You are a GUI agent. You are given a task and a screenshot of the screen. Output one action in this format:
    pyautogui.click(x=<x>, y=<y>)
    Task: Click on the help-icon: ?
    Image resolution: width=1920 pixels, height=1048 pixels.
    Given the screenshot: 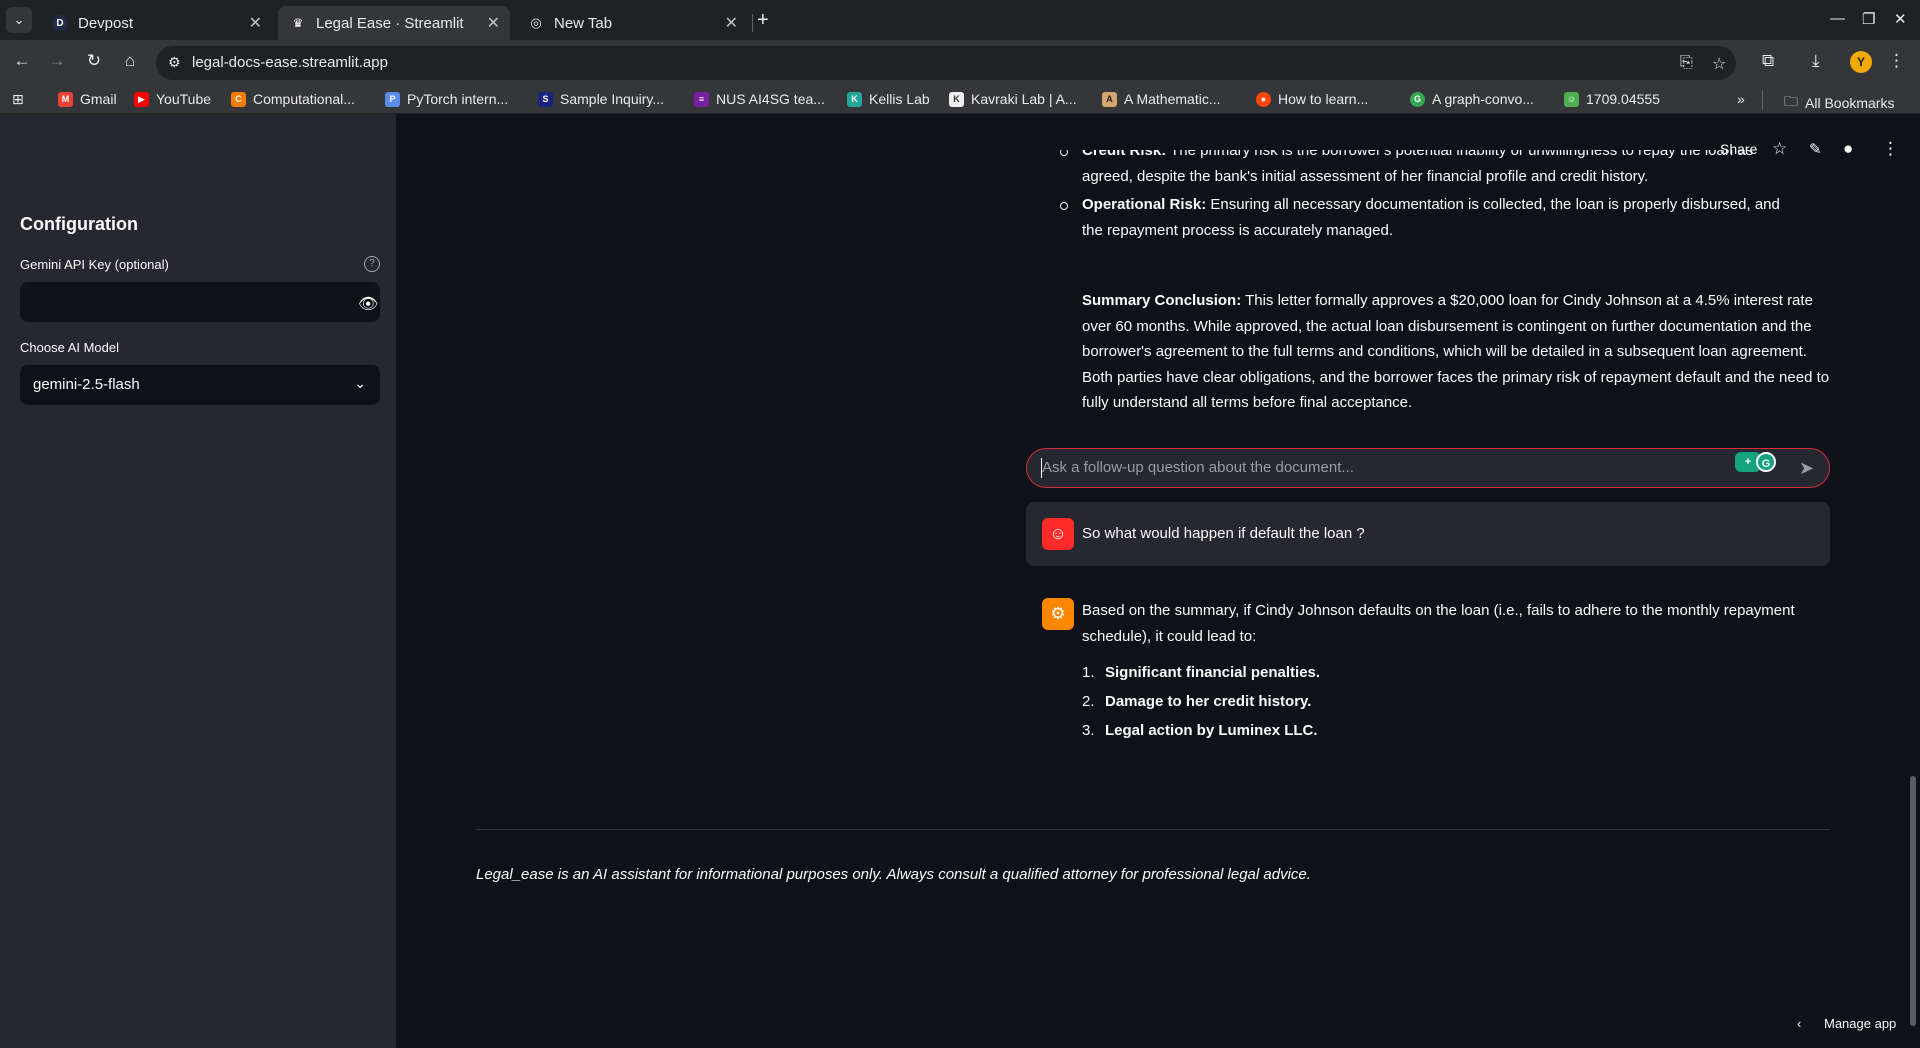 What is the action you would take?
    pyautogui.click(x=372, y=264)
    